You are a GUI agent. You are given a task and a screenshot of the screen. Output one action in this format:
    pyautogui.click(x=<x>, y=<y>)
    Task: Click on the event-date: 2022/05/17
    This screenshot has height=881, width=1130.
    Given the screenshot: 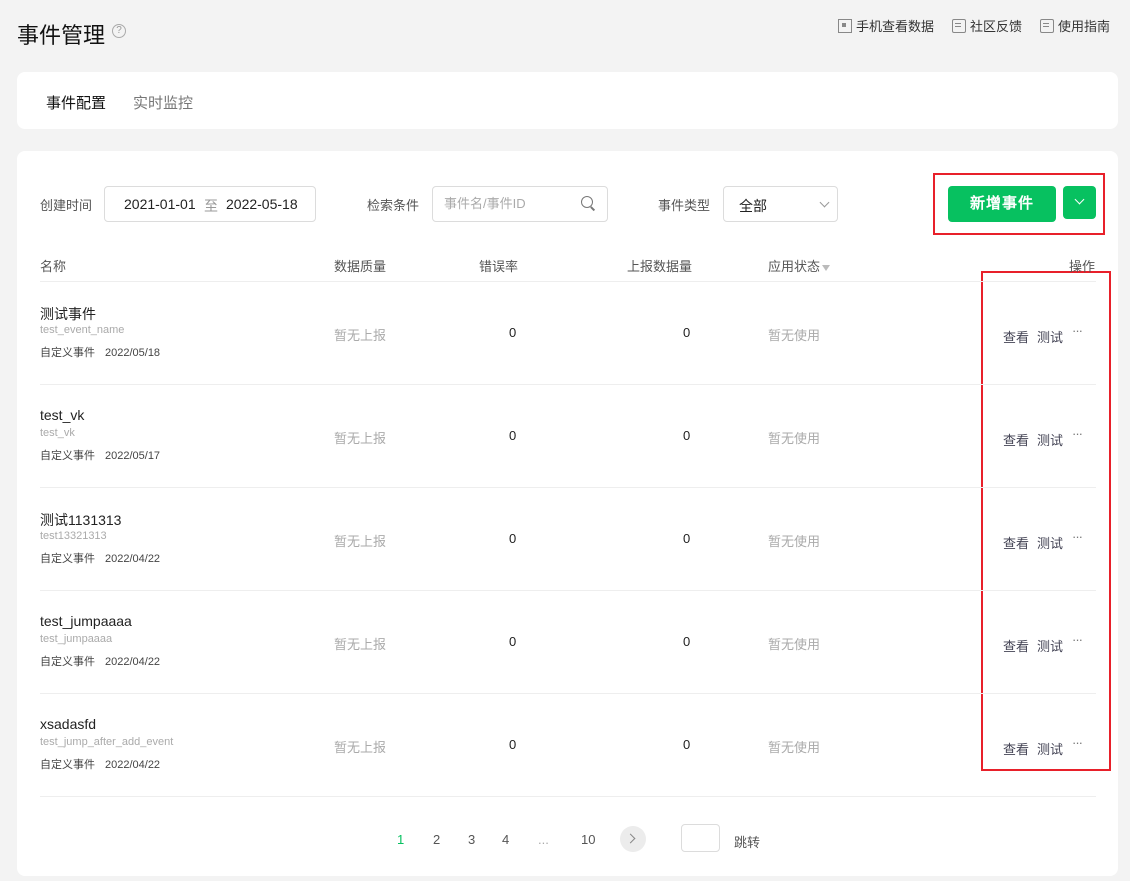 What is the action you would take?
    pyautogui.click(x=133, y=456)
    